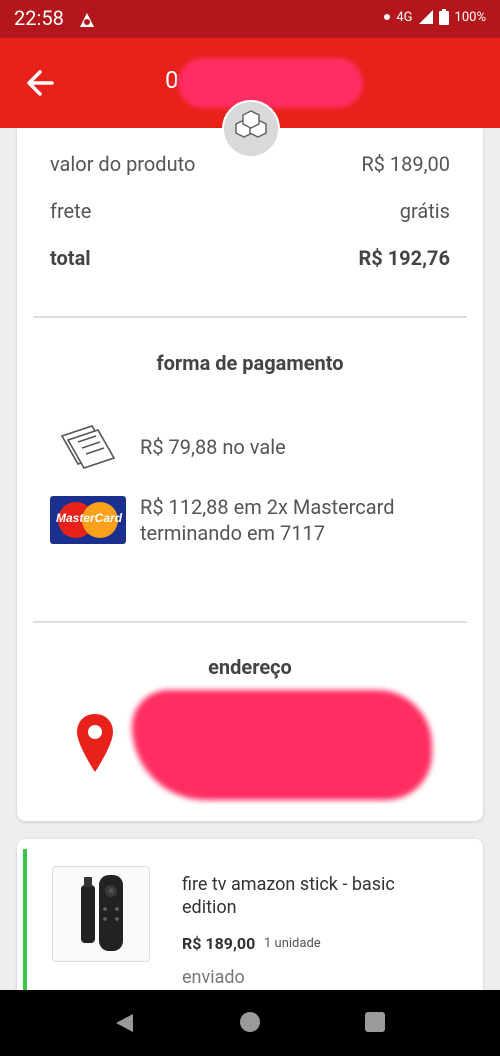  Describe the element at coordinates (95, 743) in the screenshot. I see `location-pin-icon` at that location.